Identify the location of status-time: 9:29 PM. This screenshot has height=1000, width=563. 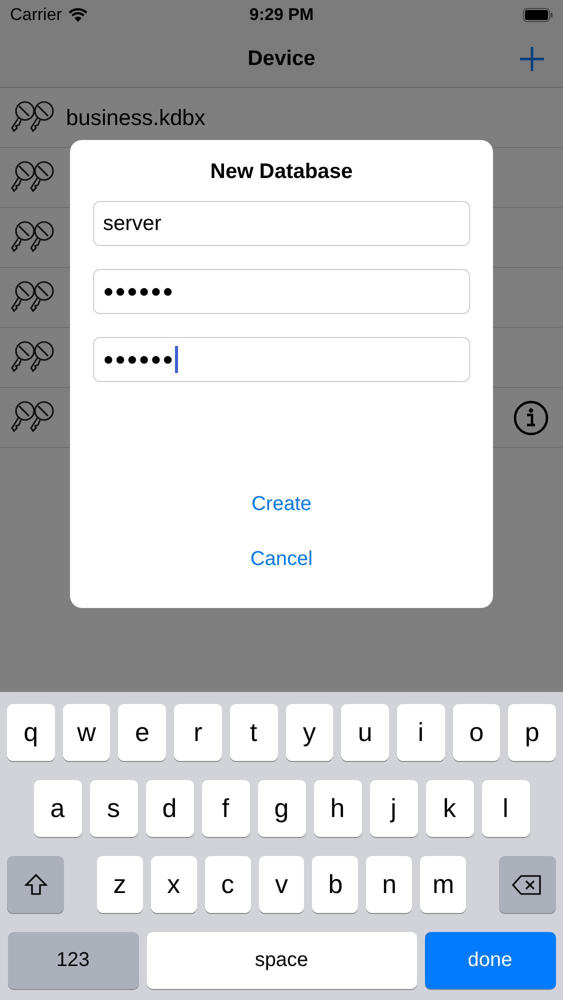
(281, 15).